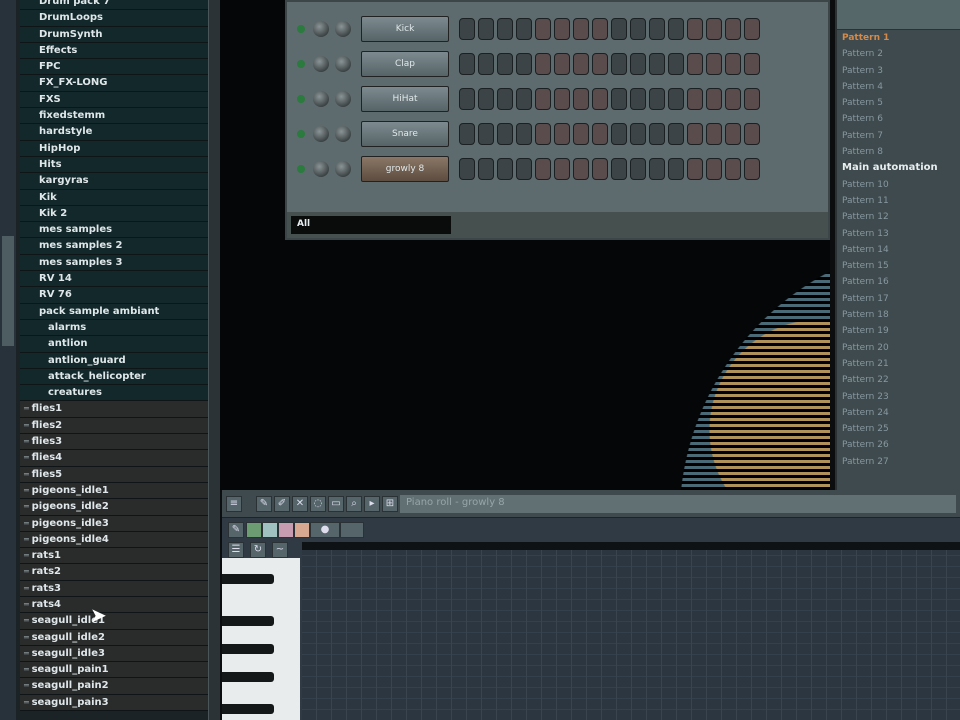 The width and height of the screenshot is (960, 720). I want to click on browser-file: rats1, so click(114, 556).